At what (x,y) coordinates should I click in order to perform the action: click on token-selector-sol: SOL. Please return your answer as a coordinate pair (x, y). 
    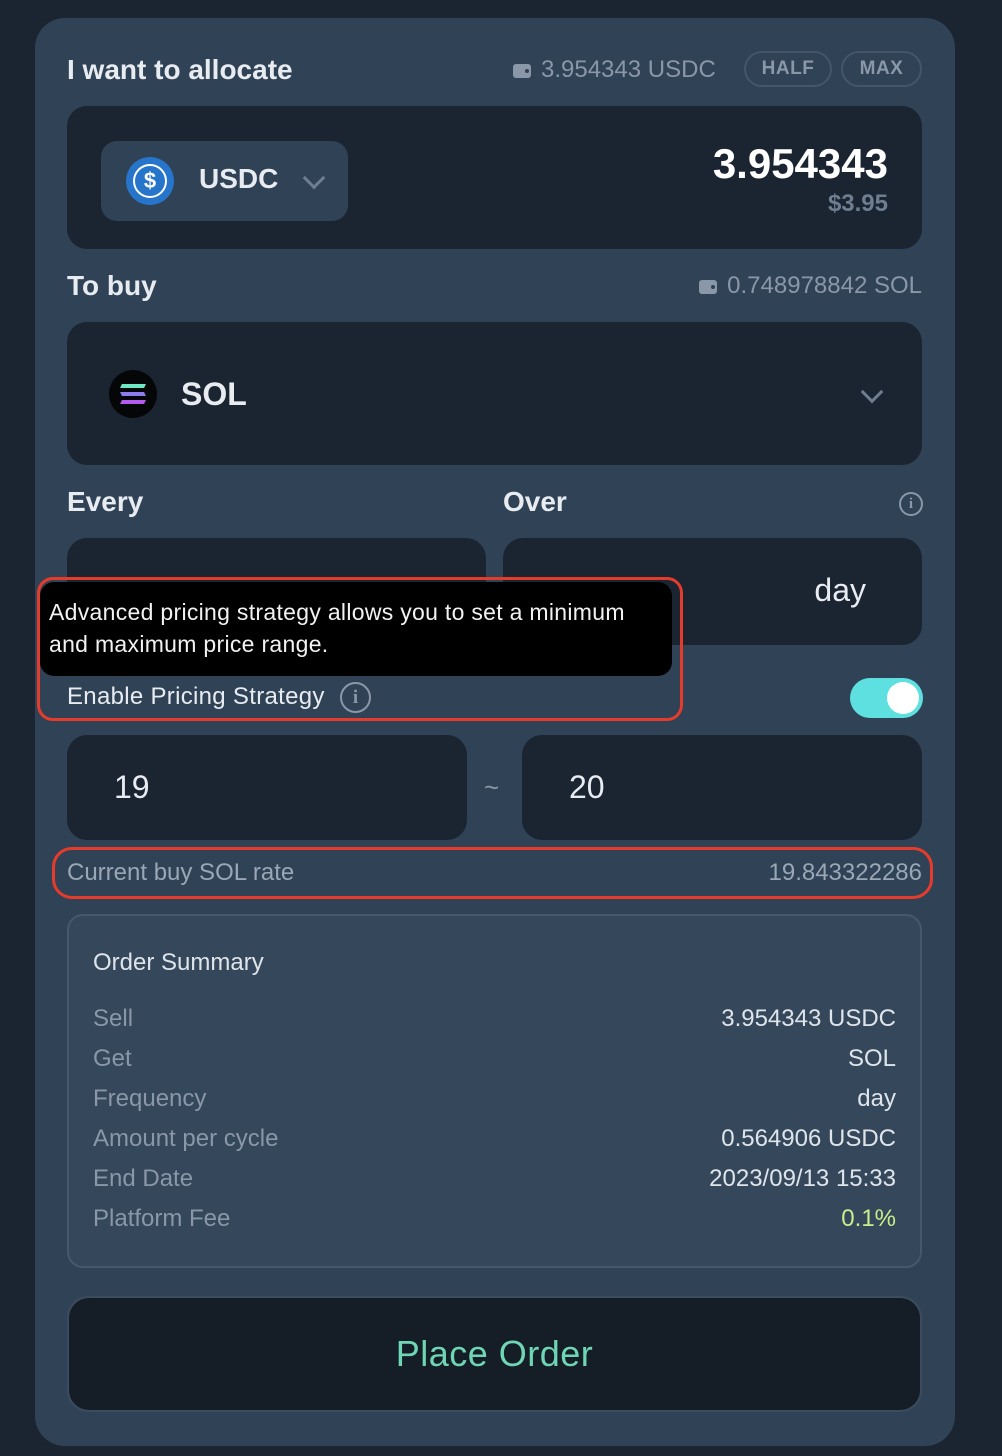
    Looking at the image, I should click on (494, 393).